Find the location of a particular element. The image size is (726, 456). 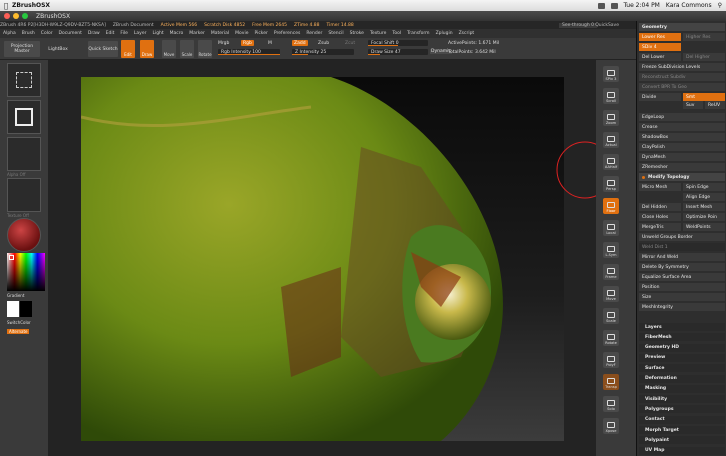

weld-dist-slider: Weld Dist 1 is located at coordinates (682, 247).